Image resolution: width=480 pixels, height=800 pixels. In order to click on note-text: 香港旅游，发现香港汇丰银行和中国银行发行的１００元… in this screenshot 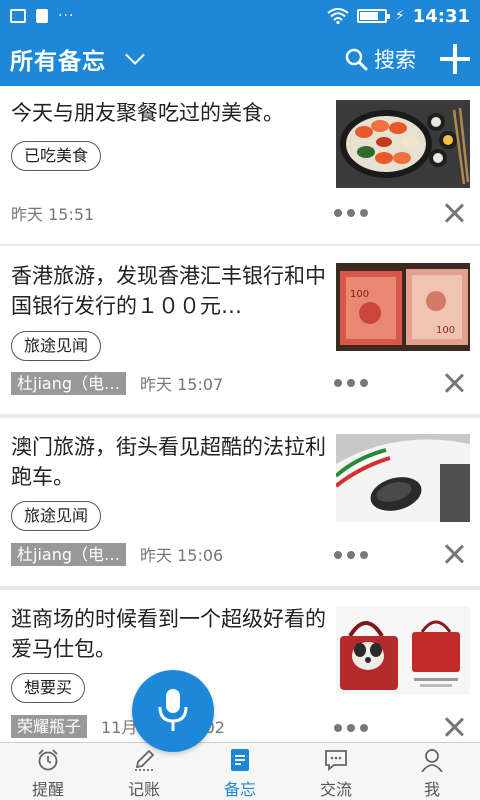, I will do `click(168, 291)`.